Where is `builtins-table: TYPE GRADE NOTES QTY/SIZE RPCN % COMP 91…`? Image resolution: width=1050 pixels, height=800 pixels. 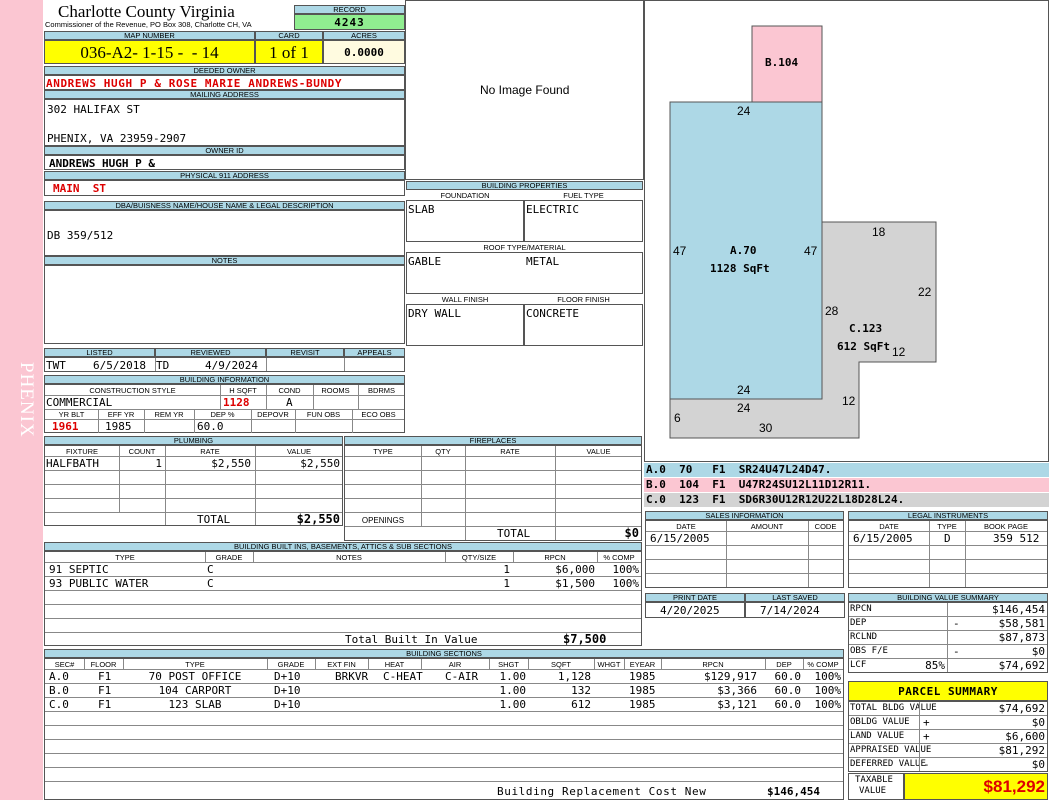
builtins-table: TYPE GRADE NOTES QTY/SIZE RPCN % COMP 91… is located at coordinates (343, 598).